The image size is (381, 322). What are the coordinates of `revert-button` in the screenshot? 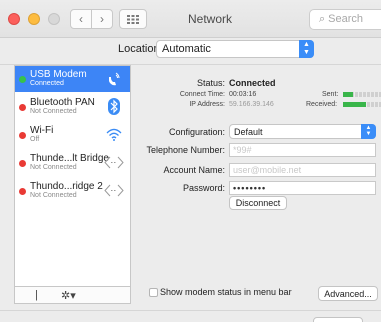 It's located at (338, 319).